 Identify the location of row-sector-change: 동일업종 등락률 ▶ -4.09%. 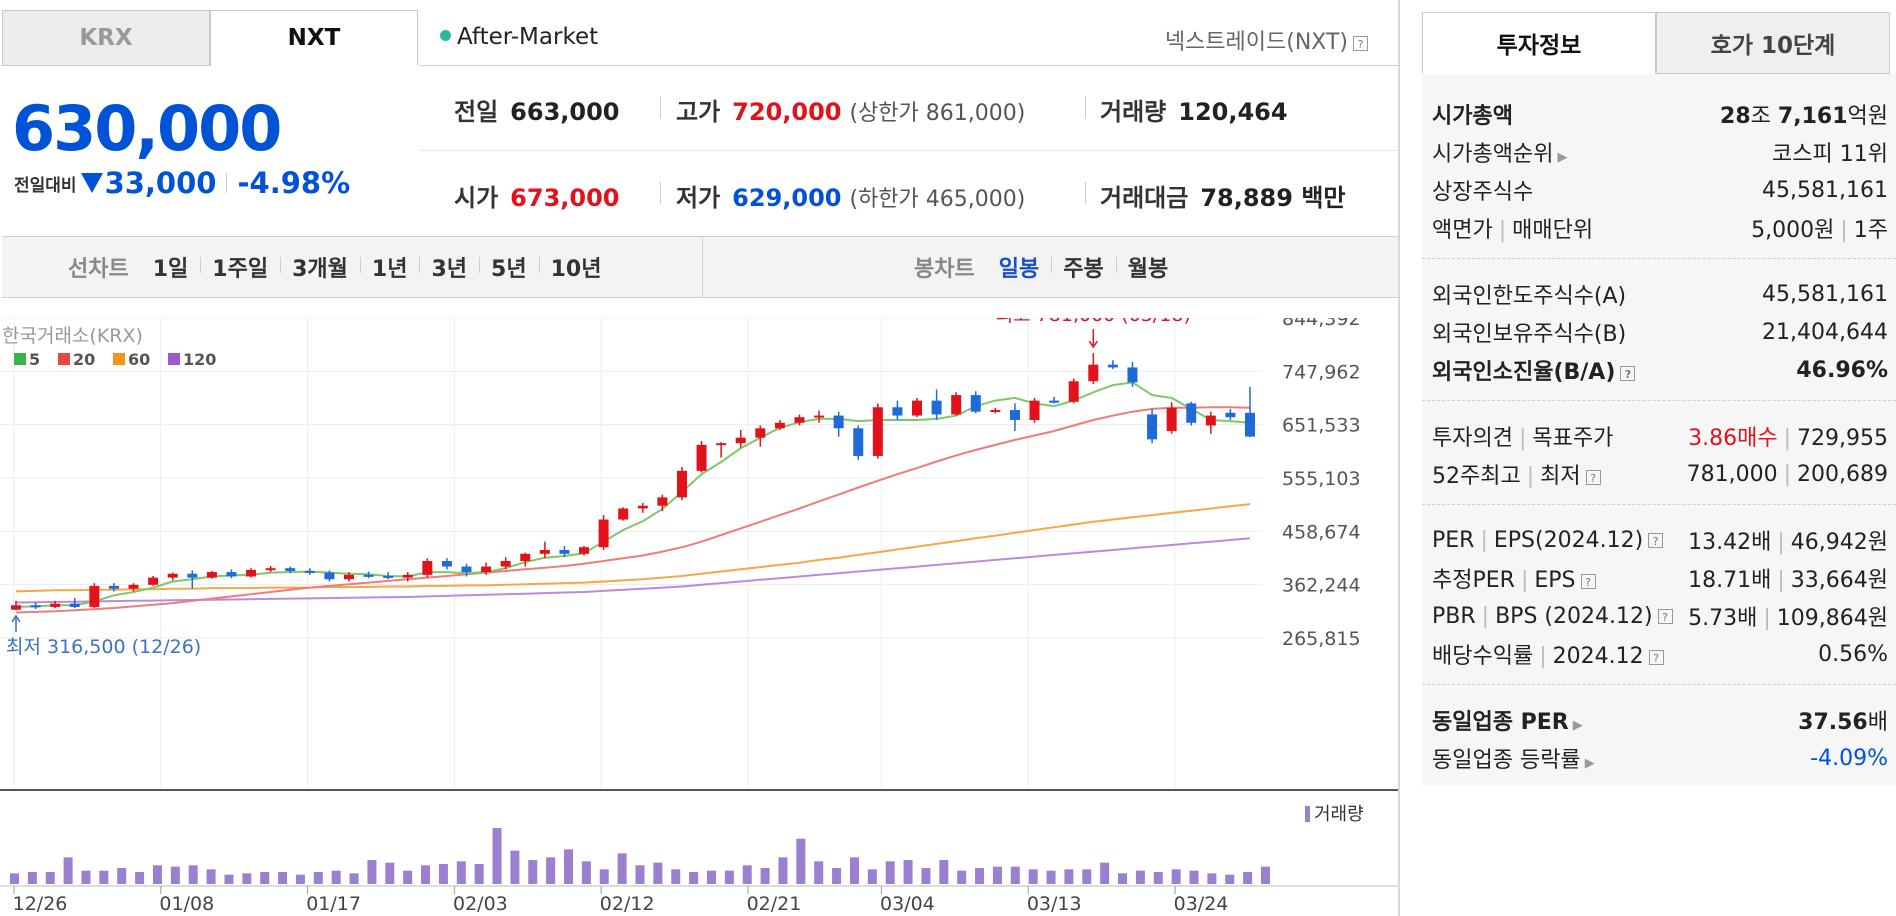
(1660, 758).